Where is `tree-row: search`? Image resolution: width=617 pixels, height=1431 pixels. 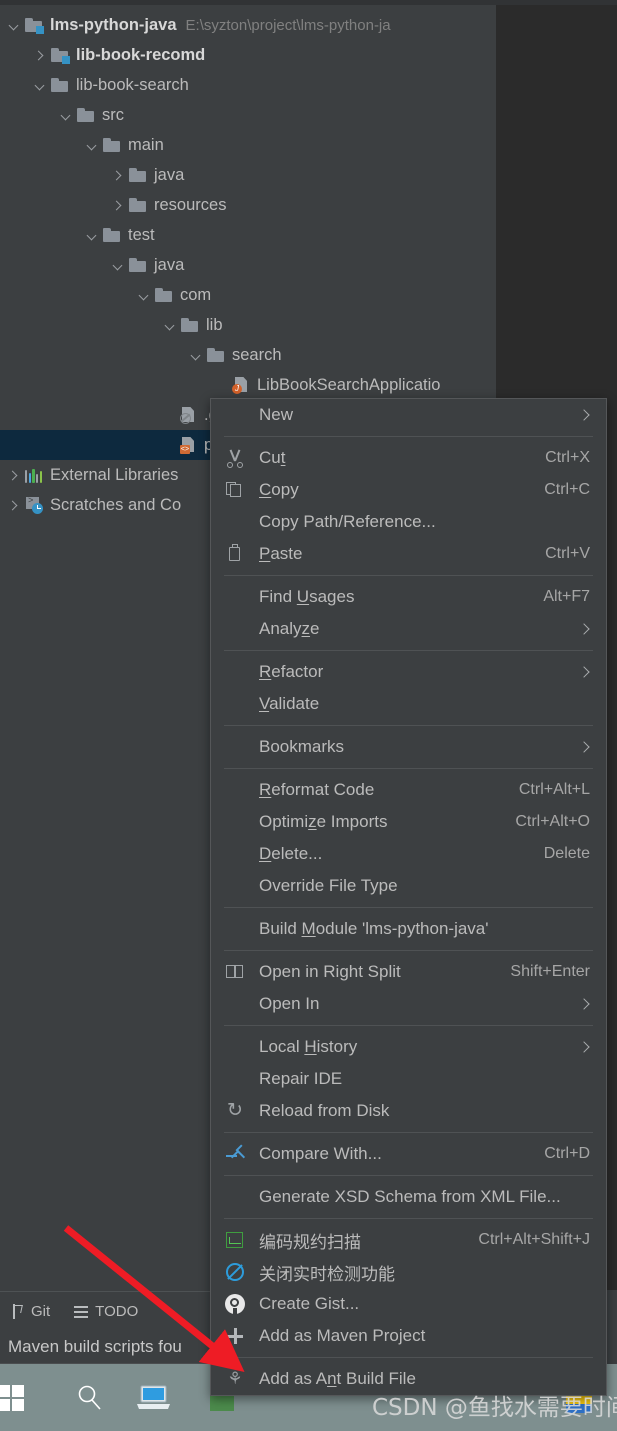
tree-row: search is located at coordinates (248, 355).